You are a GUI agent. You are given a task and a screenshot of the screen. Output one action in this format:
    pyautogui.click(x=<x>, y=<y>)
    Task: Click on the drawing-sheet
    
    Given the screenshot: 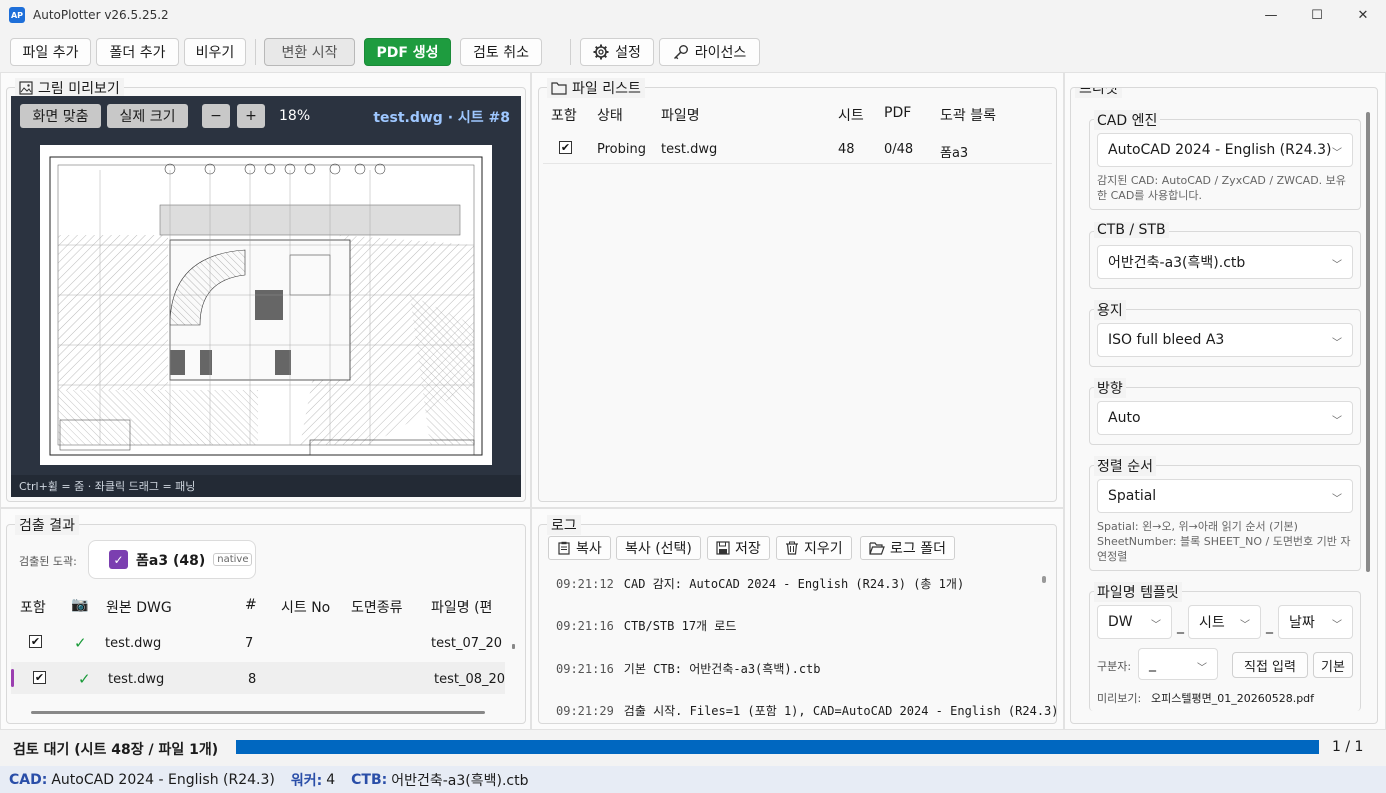 What is the action you would take?
    pyautogui.click(x=266, y=305)
    